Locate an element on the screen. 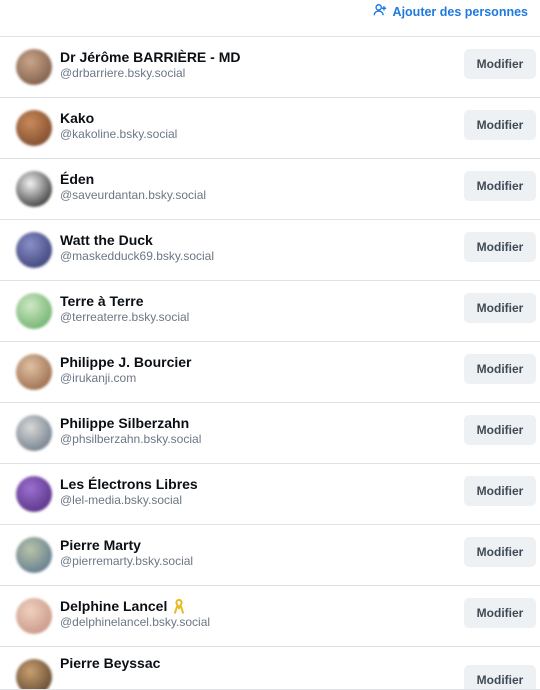  member-name: Pierre Marty is located at coordinates (262, 545).